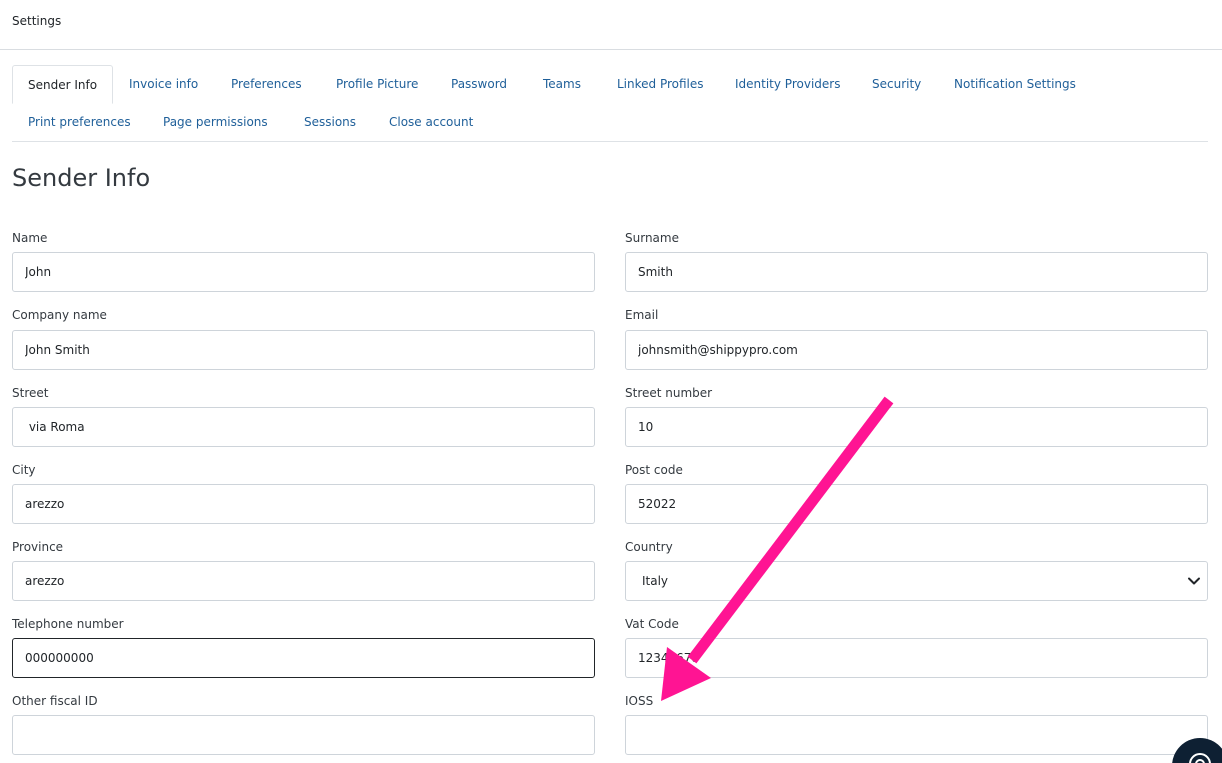 Image resolution: width=1222 pixels, height=763 pixels. Describe the element at coordinates (916, 581) in the screenshot. I see `country-select: Italy` at that location.